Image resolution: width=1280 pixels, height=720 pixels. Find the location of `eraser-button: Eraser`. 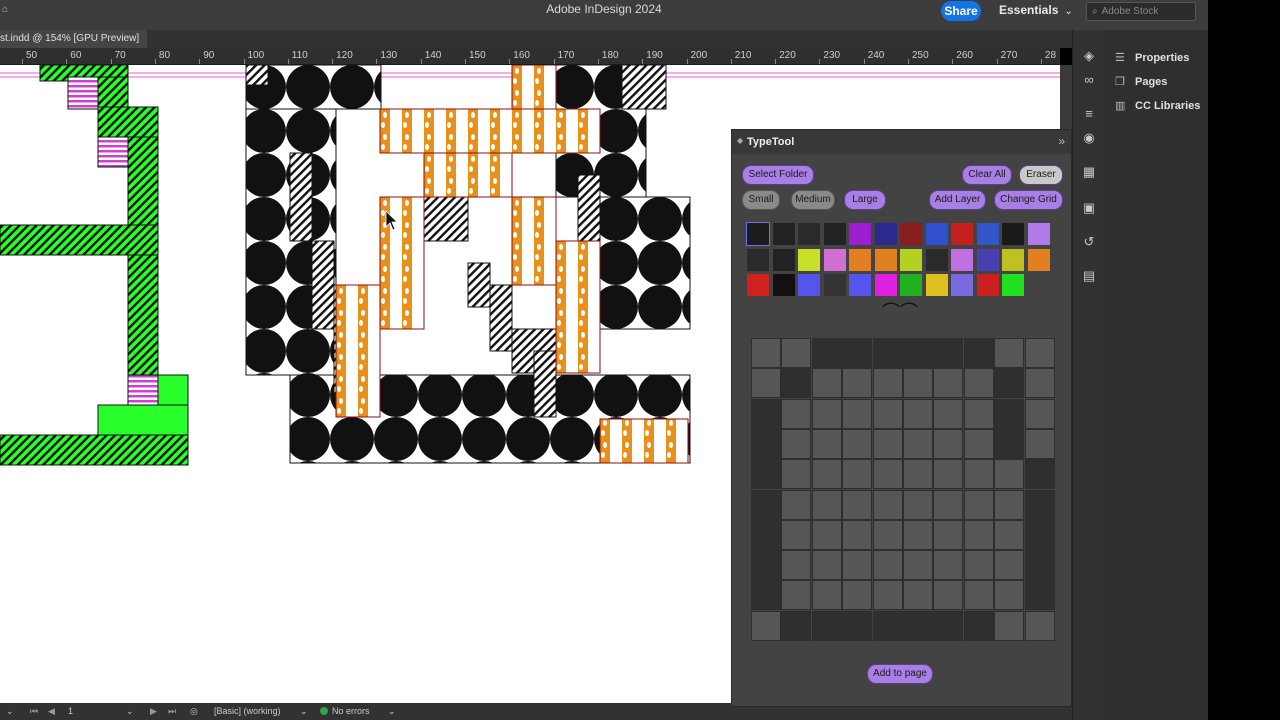

eraser-button: Eraser is located at coordinates (1041, 175).